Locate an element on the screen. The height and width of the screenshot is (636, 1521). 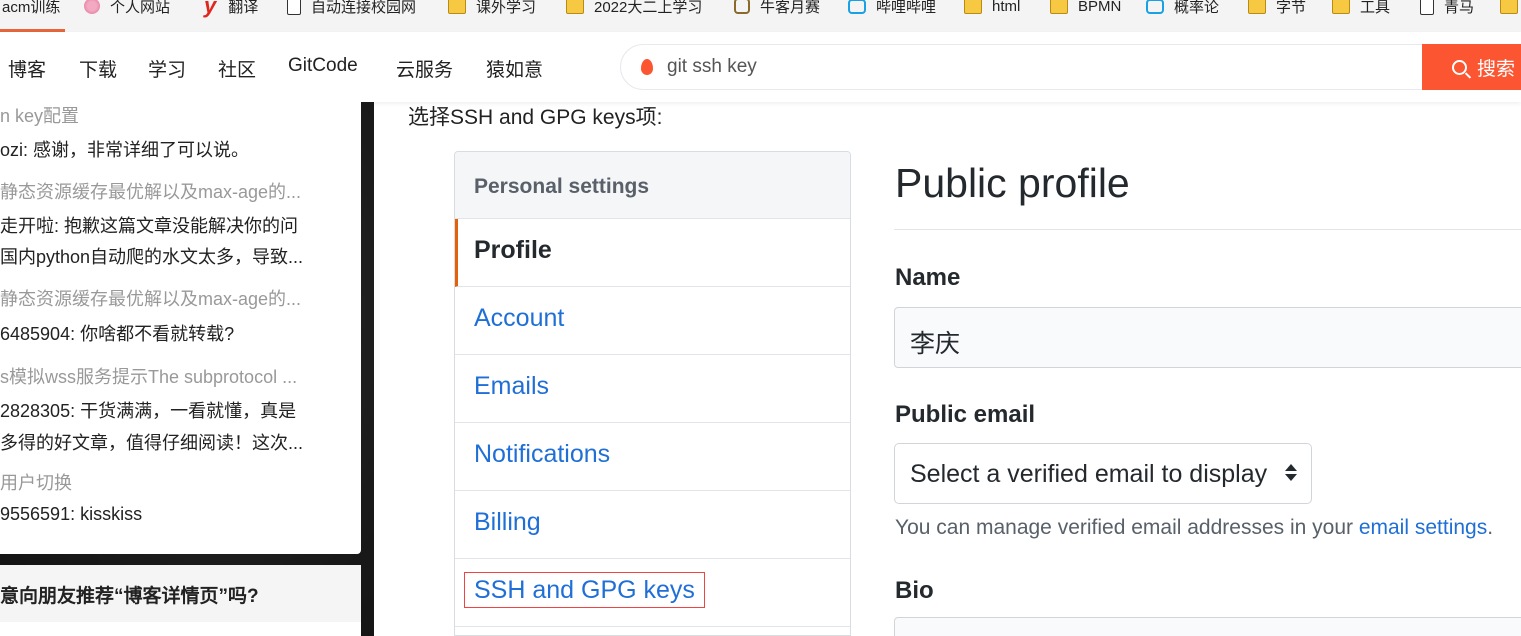
bookmark-label: 牛客月赛 is located at coordinates (790, 8).